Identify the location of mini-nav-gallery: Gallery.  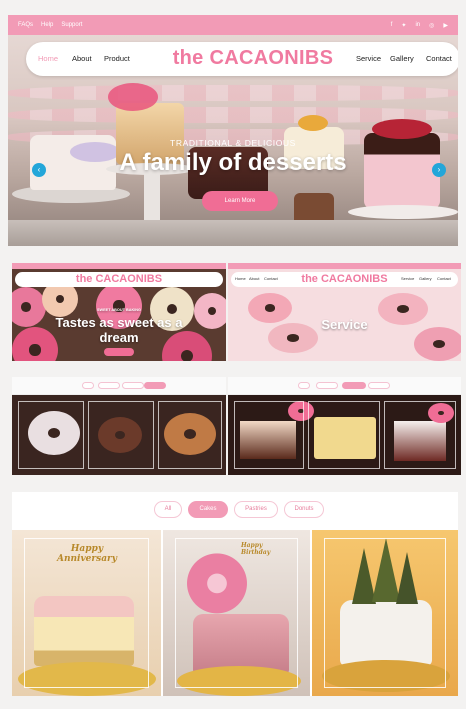
(425, 278).